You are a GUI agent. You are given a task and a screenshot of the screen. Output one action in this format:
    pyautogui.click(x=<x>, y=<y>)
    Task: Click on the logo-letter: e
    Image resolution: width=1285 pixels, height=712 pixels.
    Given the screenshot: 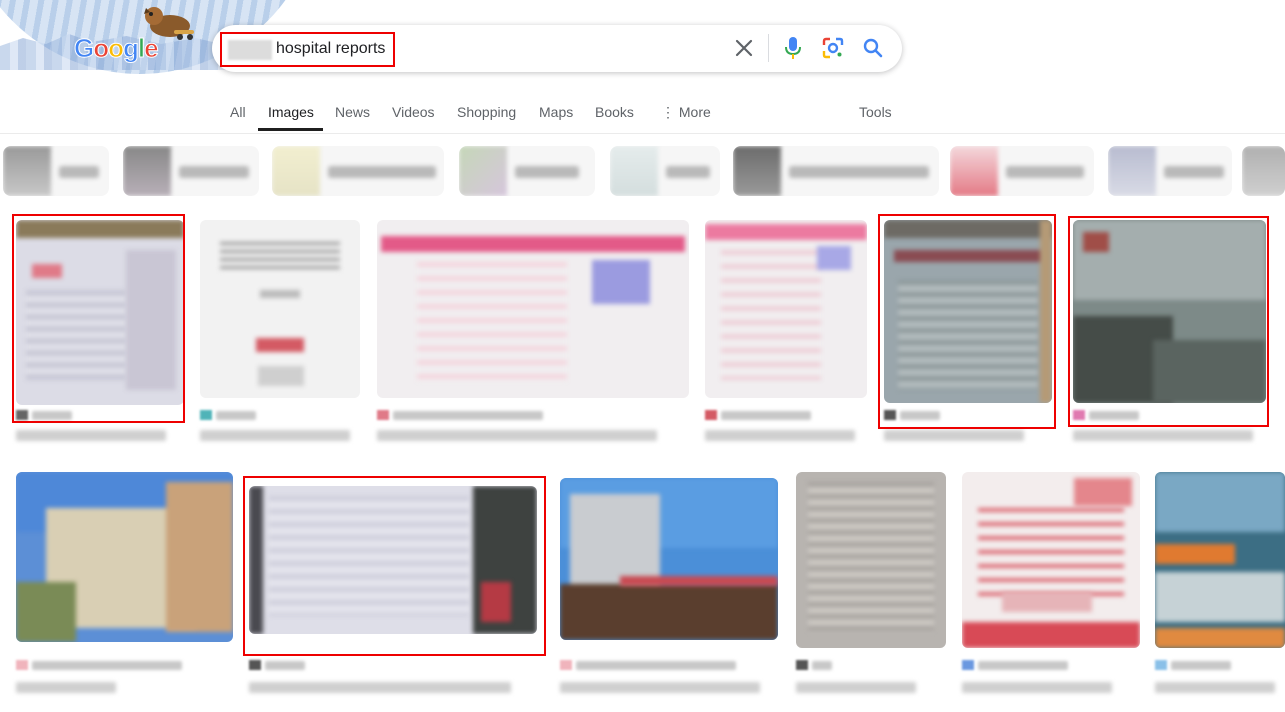 What is the action you would take?
    pyautogui.click(x=152, y=48)
    